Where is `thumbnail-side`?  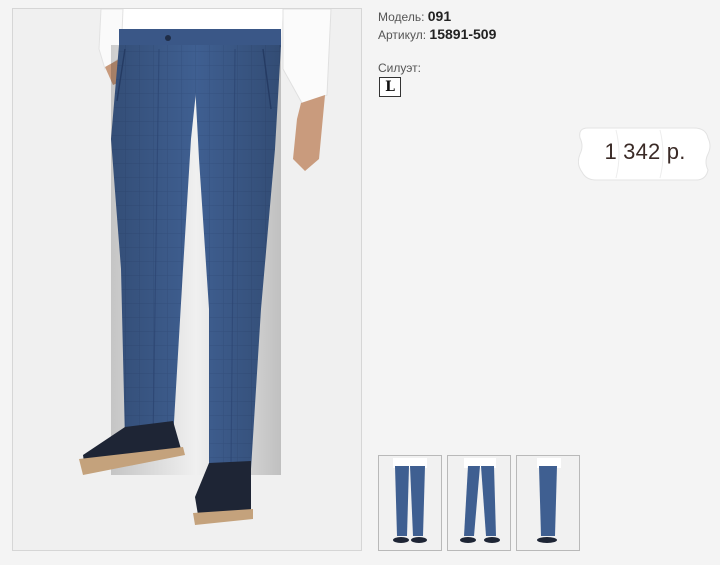
thumbnail-side is located at coordinates (548, 503).